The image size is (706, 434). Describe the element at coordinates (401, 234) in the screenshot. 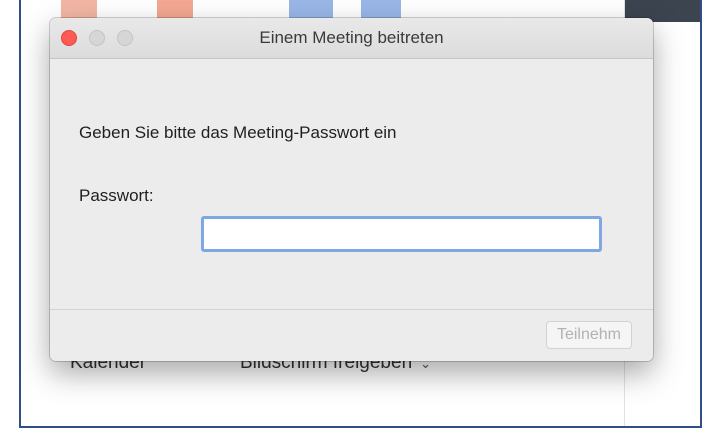

I see `password-input` at that location.